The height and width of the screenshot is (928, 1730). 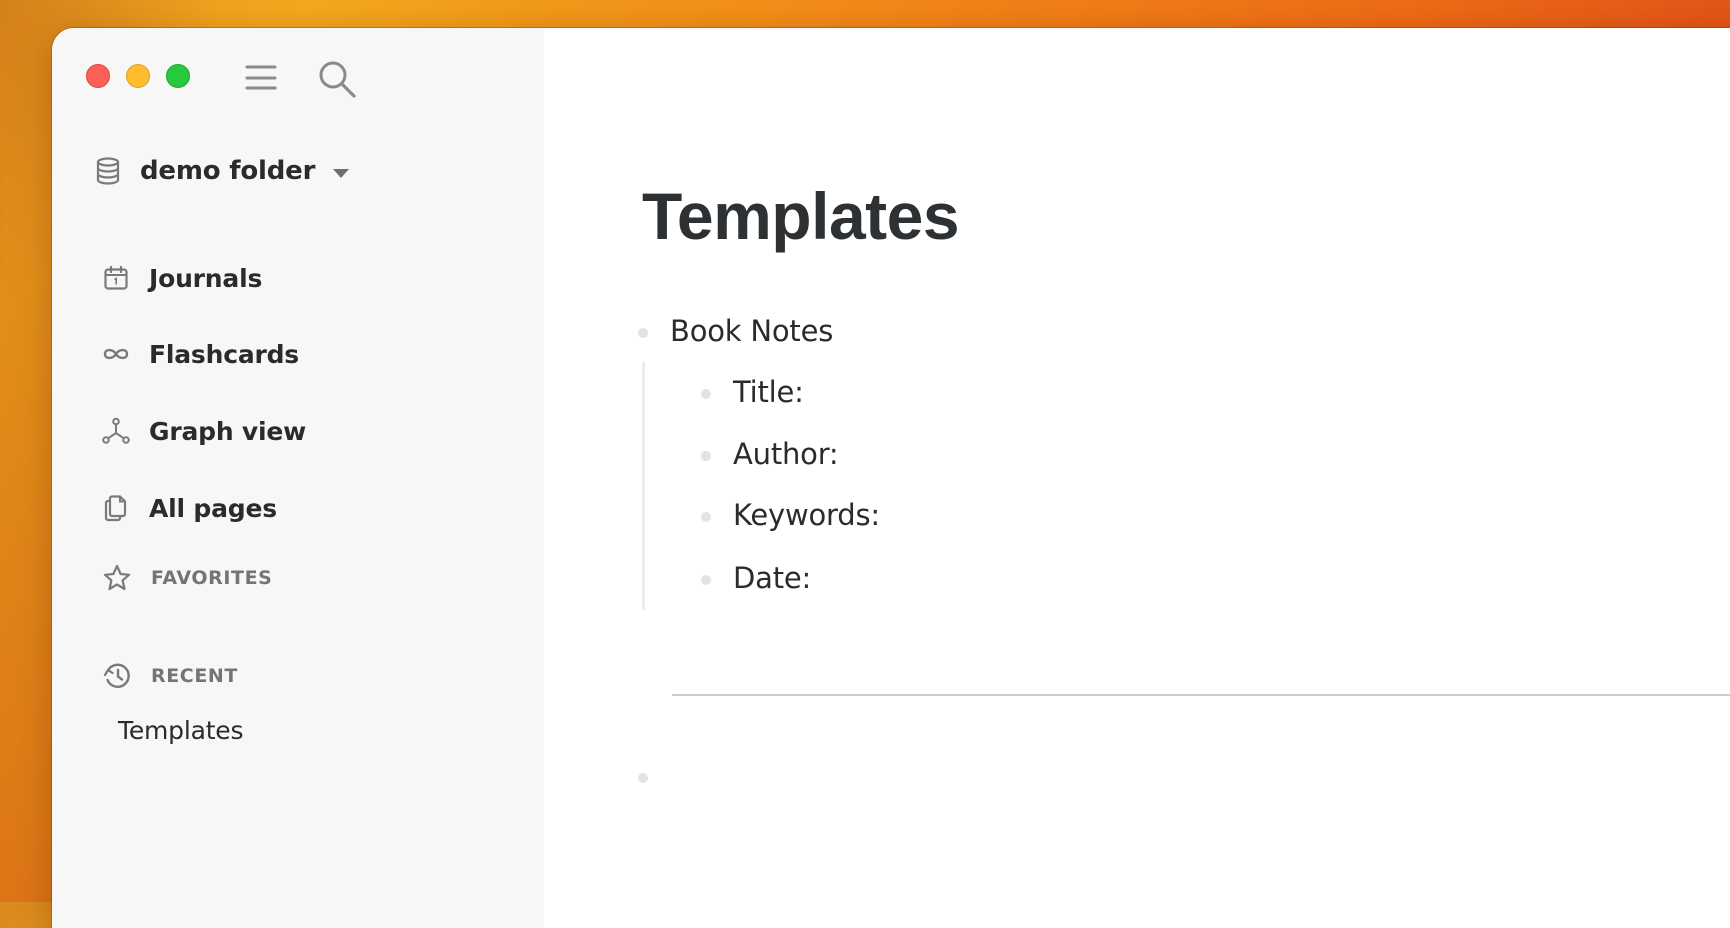 What do you see at coordinates (261, 77) in the screenshot?
I see `hamburger-menu-icon` at bounding box center [261, 77].